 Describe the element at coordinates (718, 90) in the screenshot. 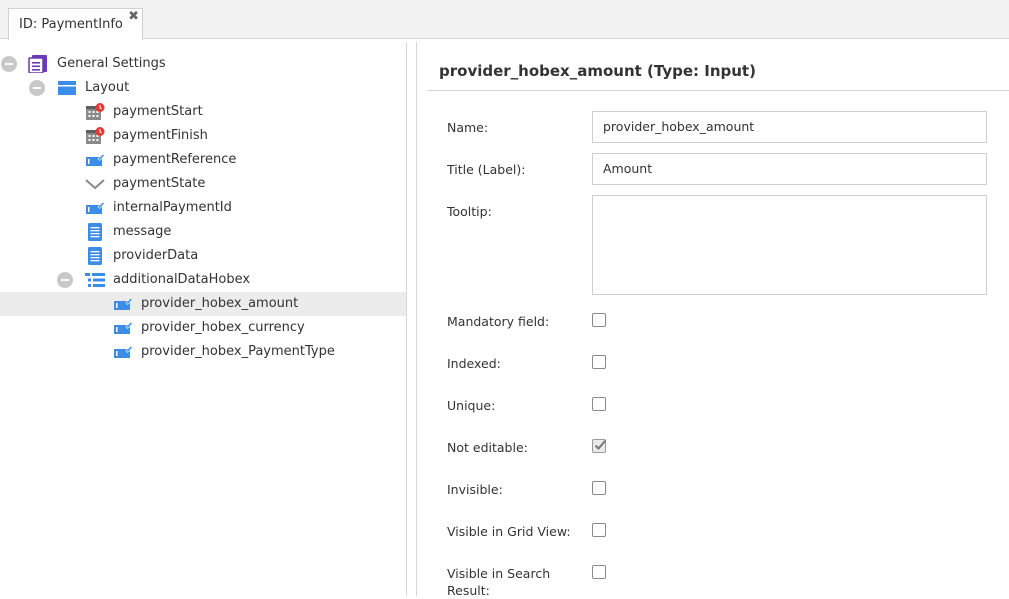

I see `divider` at that location.